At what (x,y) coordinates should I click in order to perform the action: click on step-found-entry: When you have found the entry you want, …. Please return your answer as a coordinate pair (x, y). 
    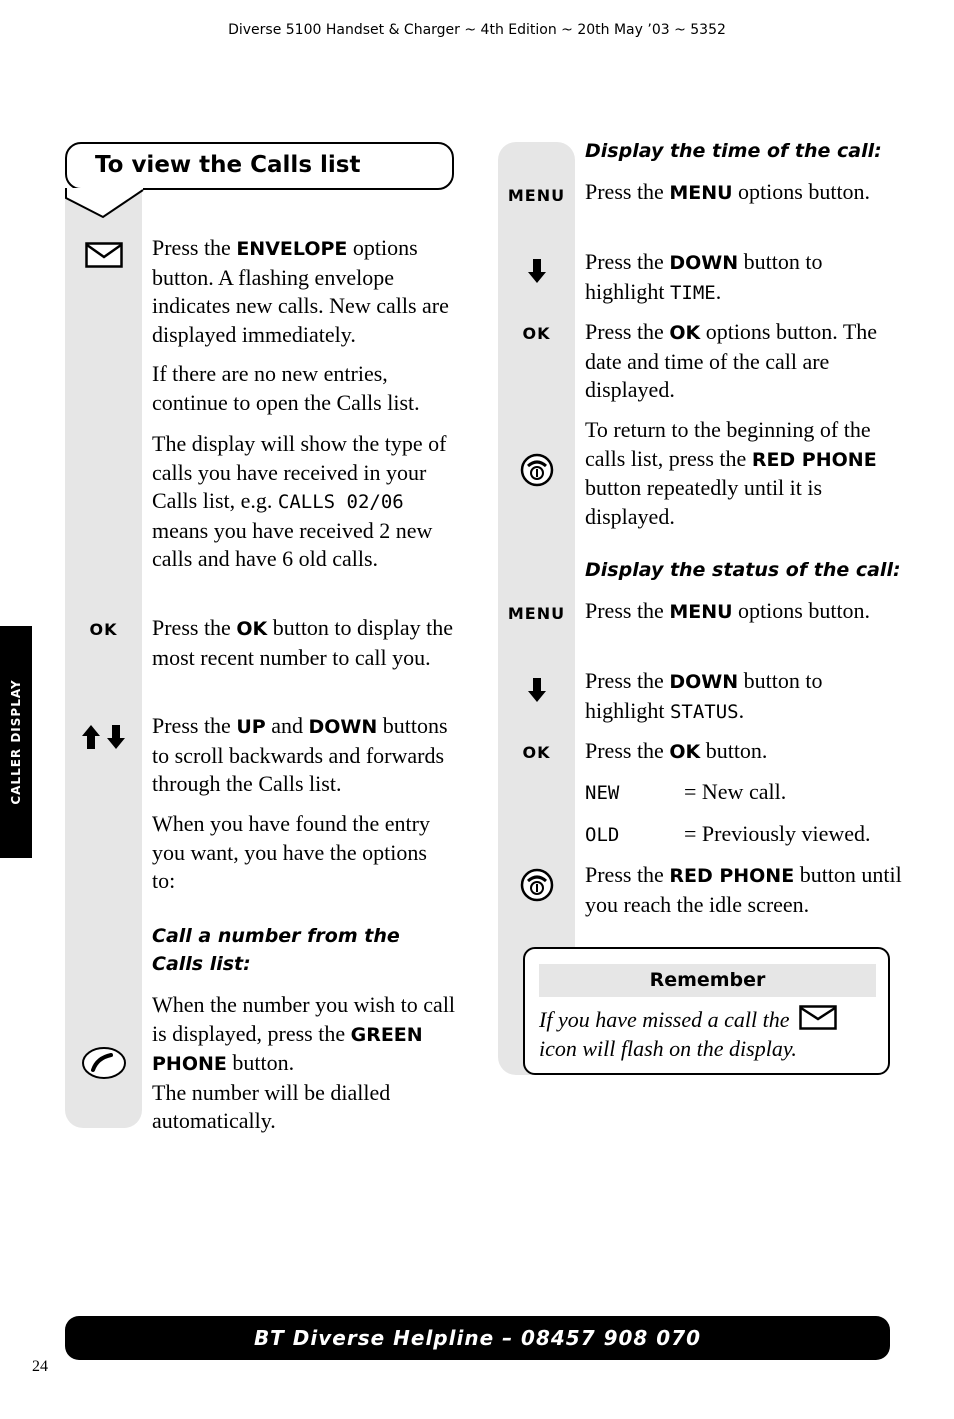
    Looking at the image, I should click on (291, 852).